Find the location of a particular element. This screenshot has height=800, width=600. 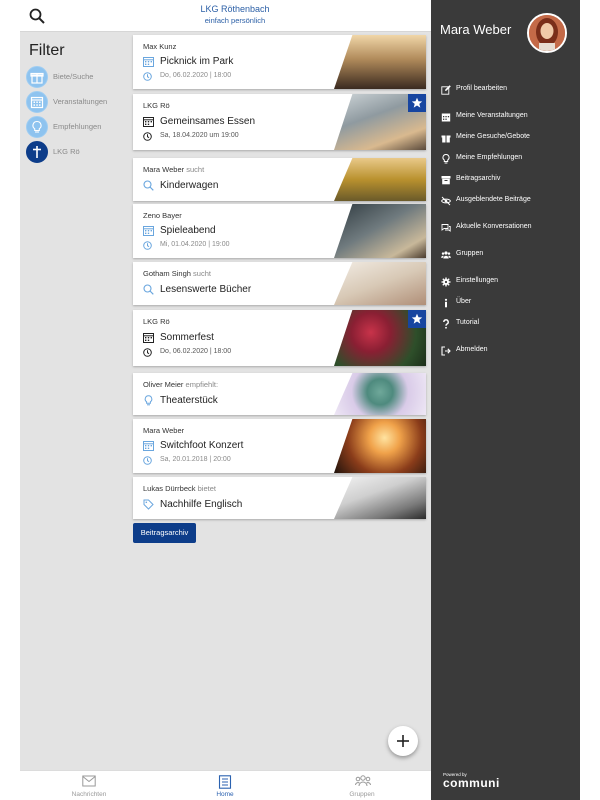

nav-nachrichten: Nachrichten is located at coordinates (89, 785).